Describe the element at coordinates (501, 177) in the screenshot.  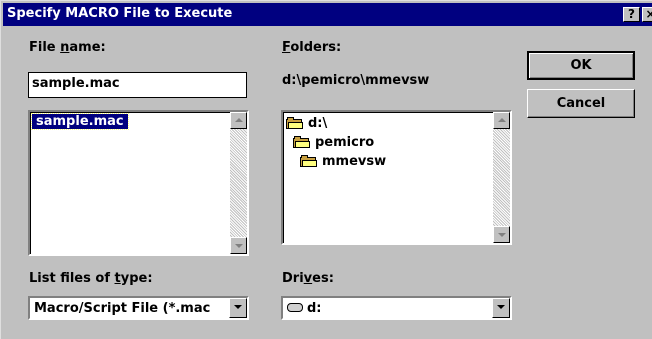
I see `folder-tree-scrollbar` at that location.